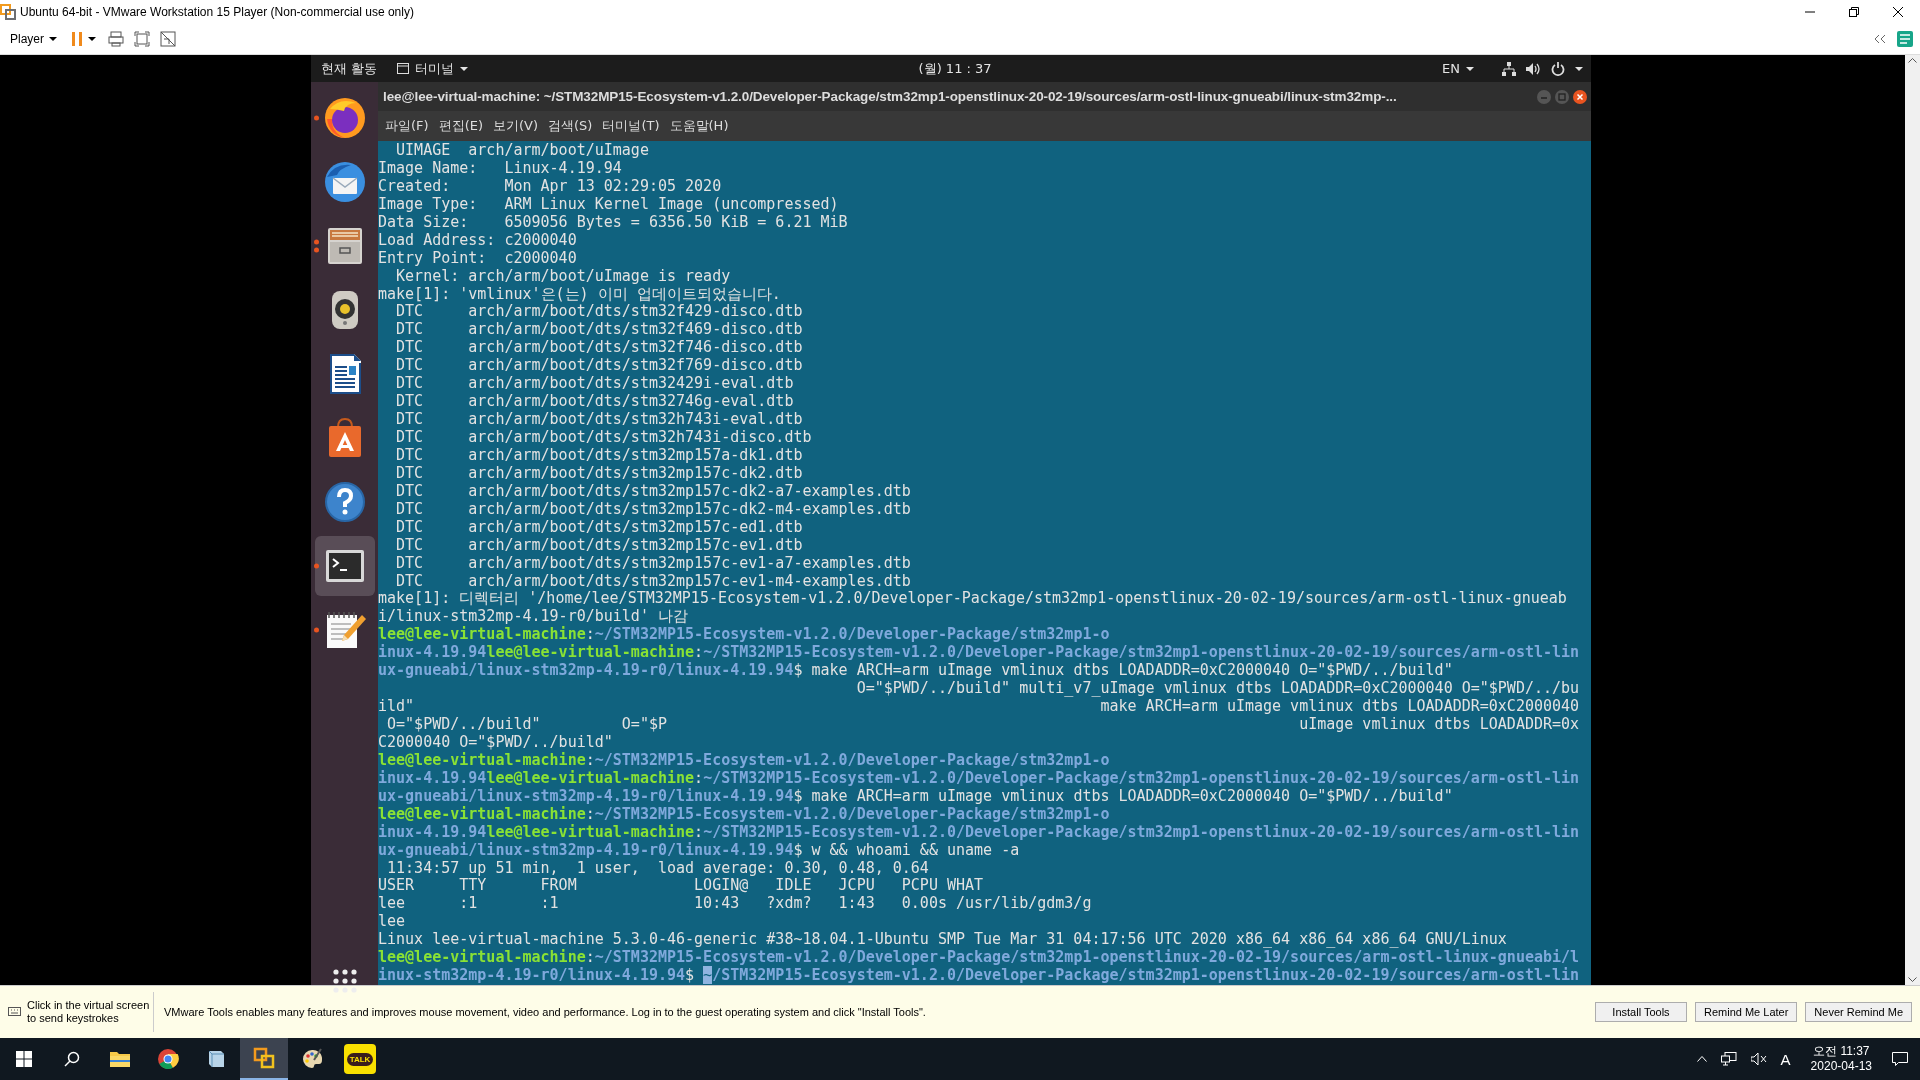  What do you see at coordinates (72, 1059) in the screenshot?
I see `search-icon` at bounding box center [72, 1059].